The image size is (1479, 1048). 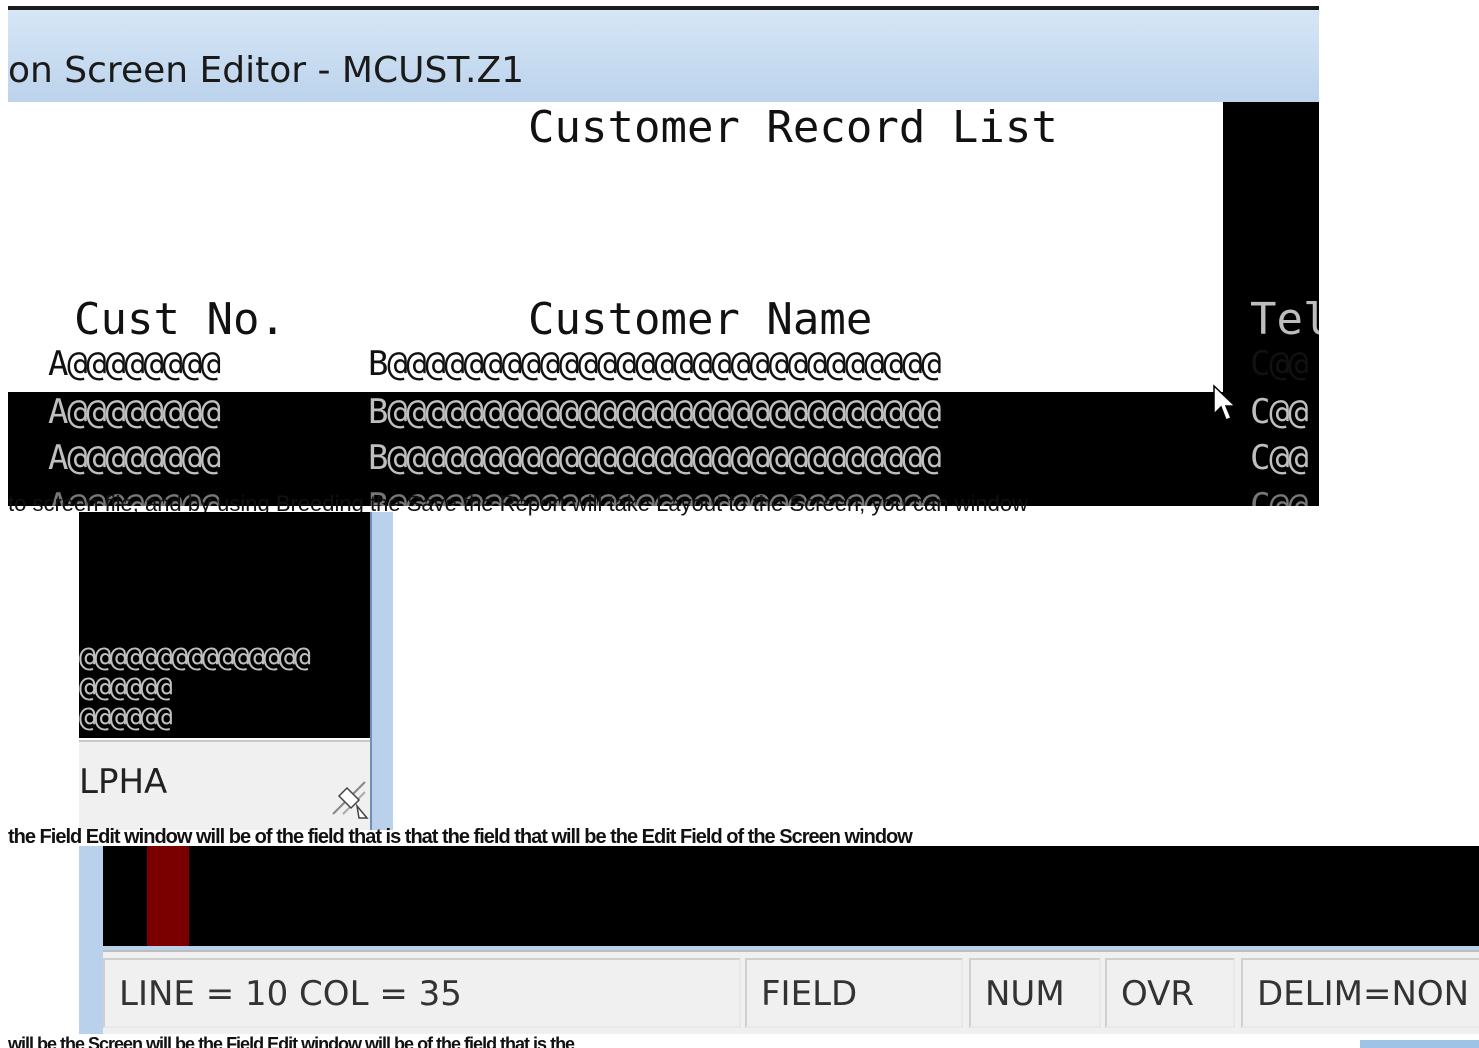 I want to click on inset-window: @@@@@@@@@@@@@@@ @@@@@@ @@@@@@ LPHA, so click(x=236, y=671).